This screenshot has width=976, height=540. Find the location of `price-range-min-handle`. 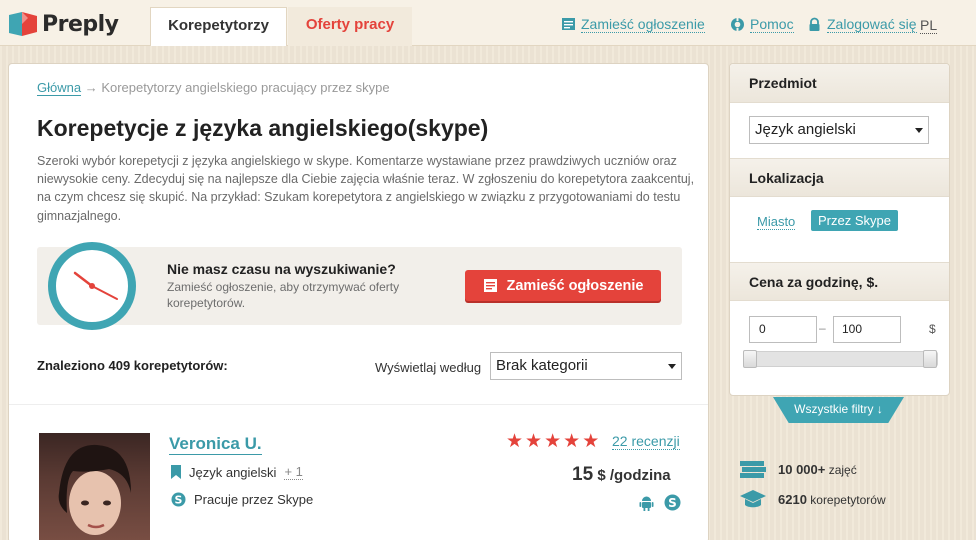

price-range-min-handle is located at coordinates (750, 359).